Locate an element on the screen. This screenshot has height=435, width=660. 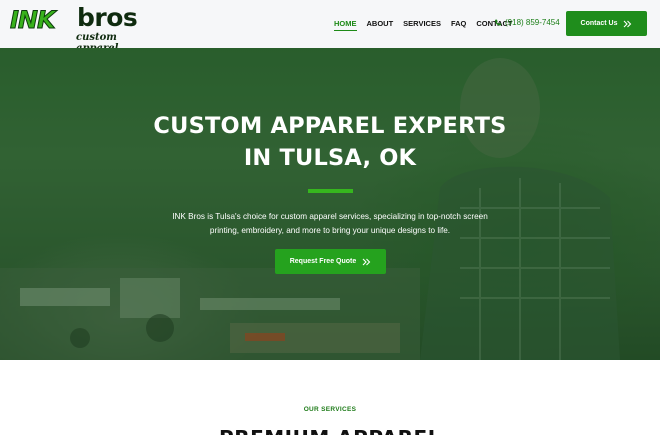
nav-about: ABOUT is located at coordinates (380, 25).